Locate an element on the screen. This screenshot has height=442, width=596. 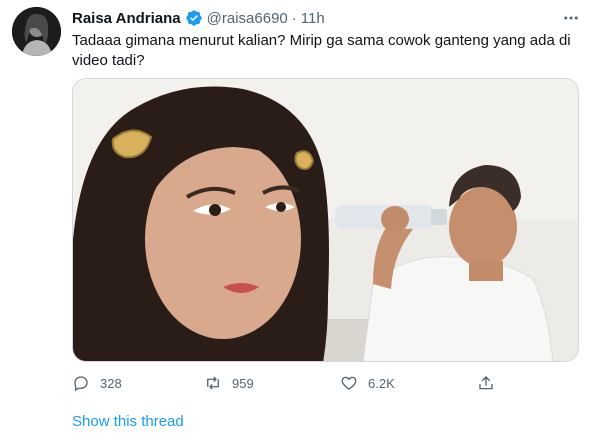
share-icon is located at coordinates (486, 383).